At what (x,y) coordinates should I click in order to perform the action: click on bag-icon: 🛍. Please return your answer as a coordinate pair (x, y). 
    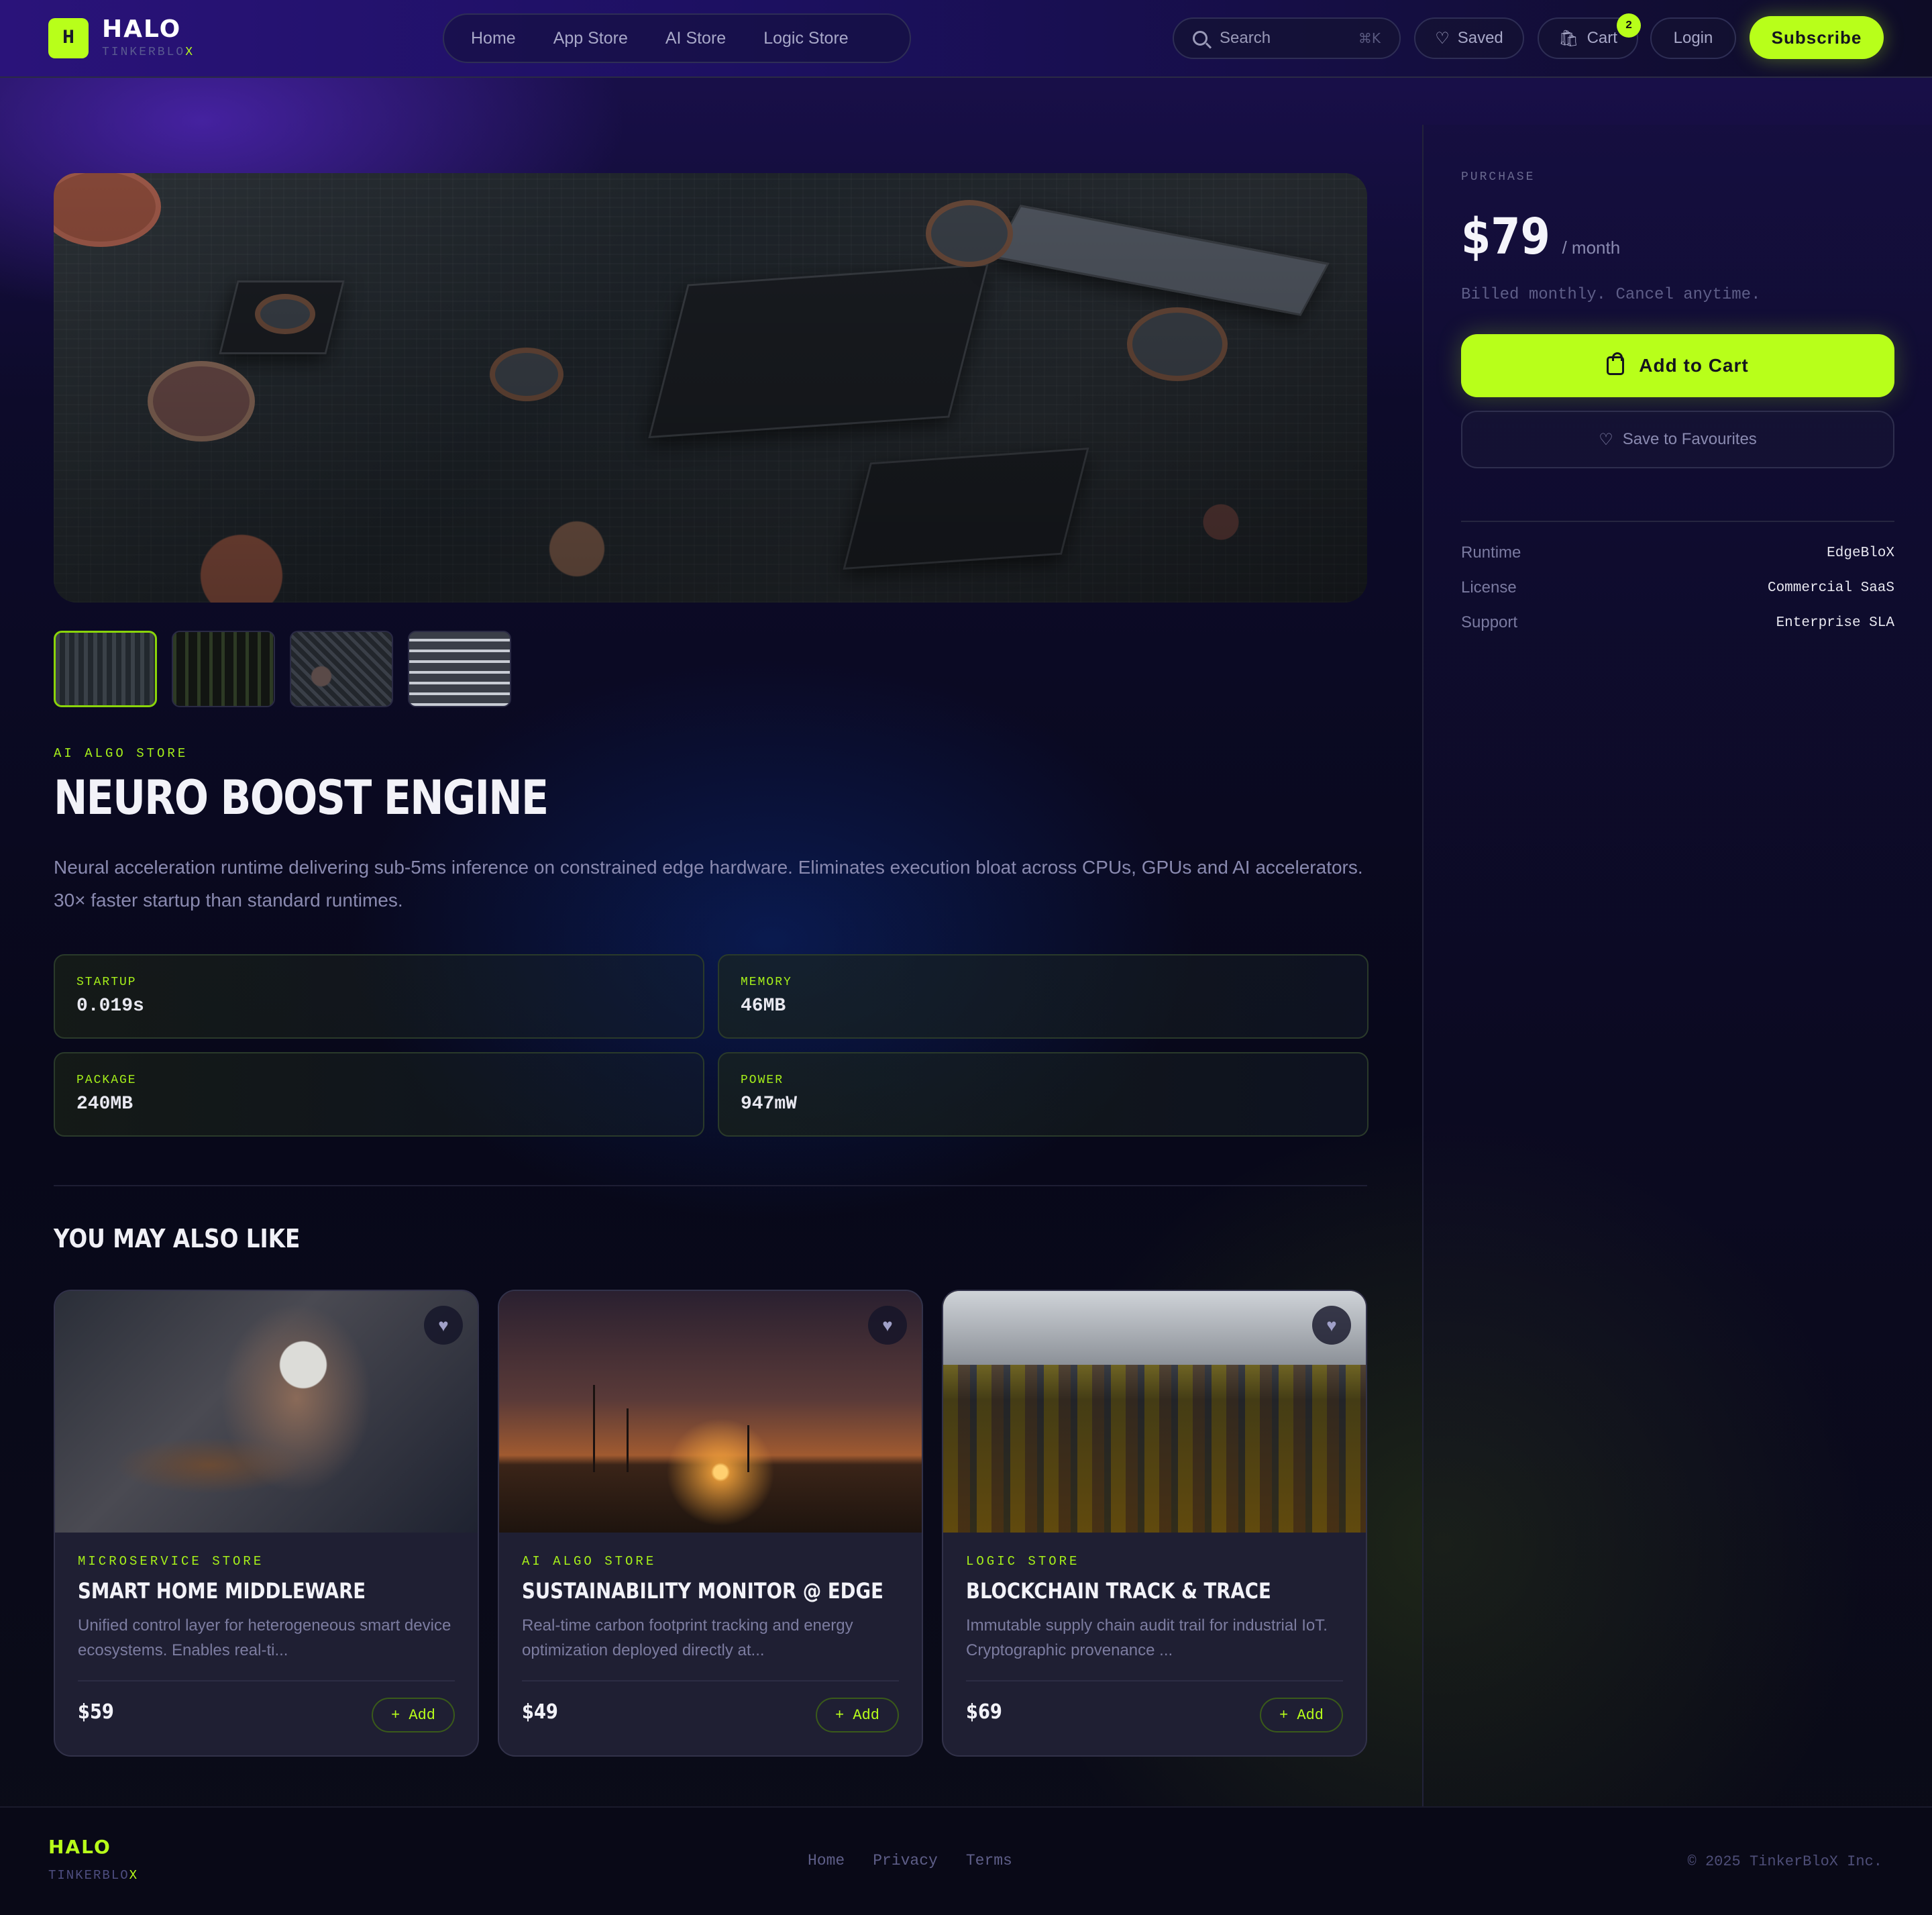
    Looking at the image, I should click on (1568, 38).